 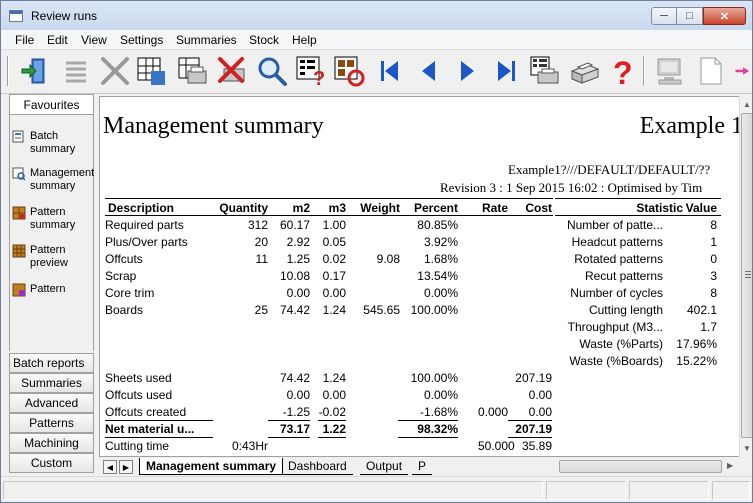 What do you see at coordinates (298, 259) in the screenshot?
I see `row-value: 1.25` at bounding box center [298, 259].